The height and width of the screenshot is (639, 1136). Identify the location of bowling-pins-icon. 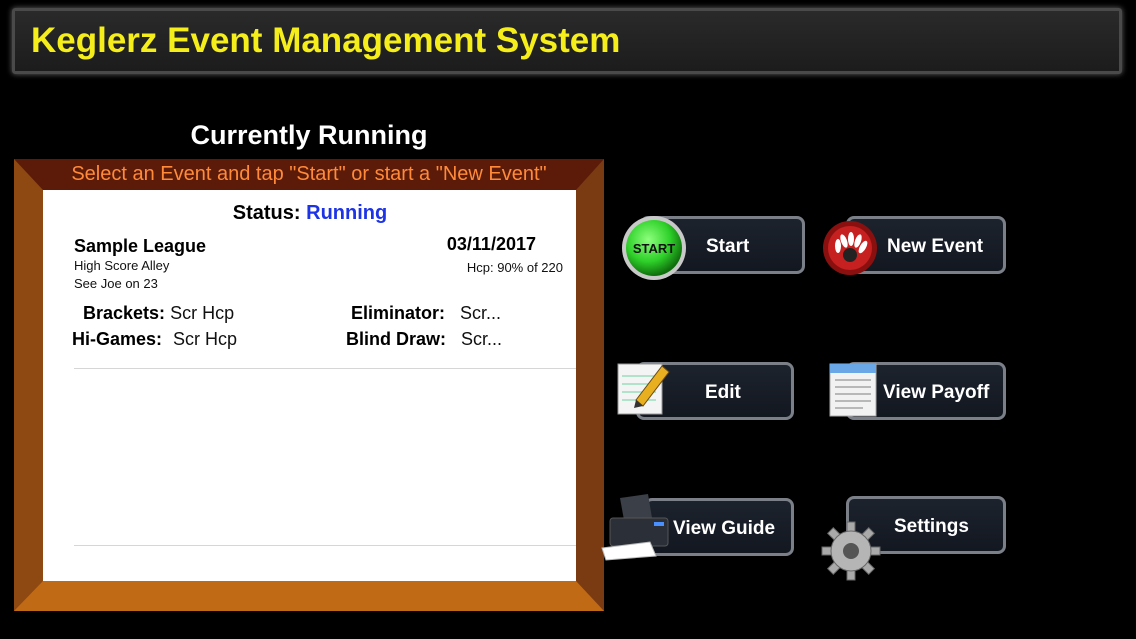
(850, 248).